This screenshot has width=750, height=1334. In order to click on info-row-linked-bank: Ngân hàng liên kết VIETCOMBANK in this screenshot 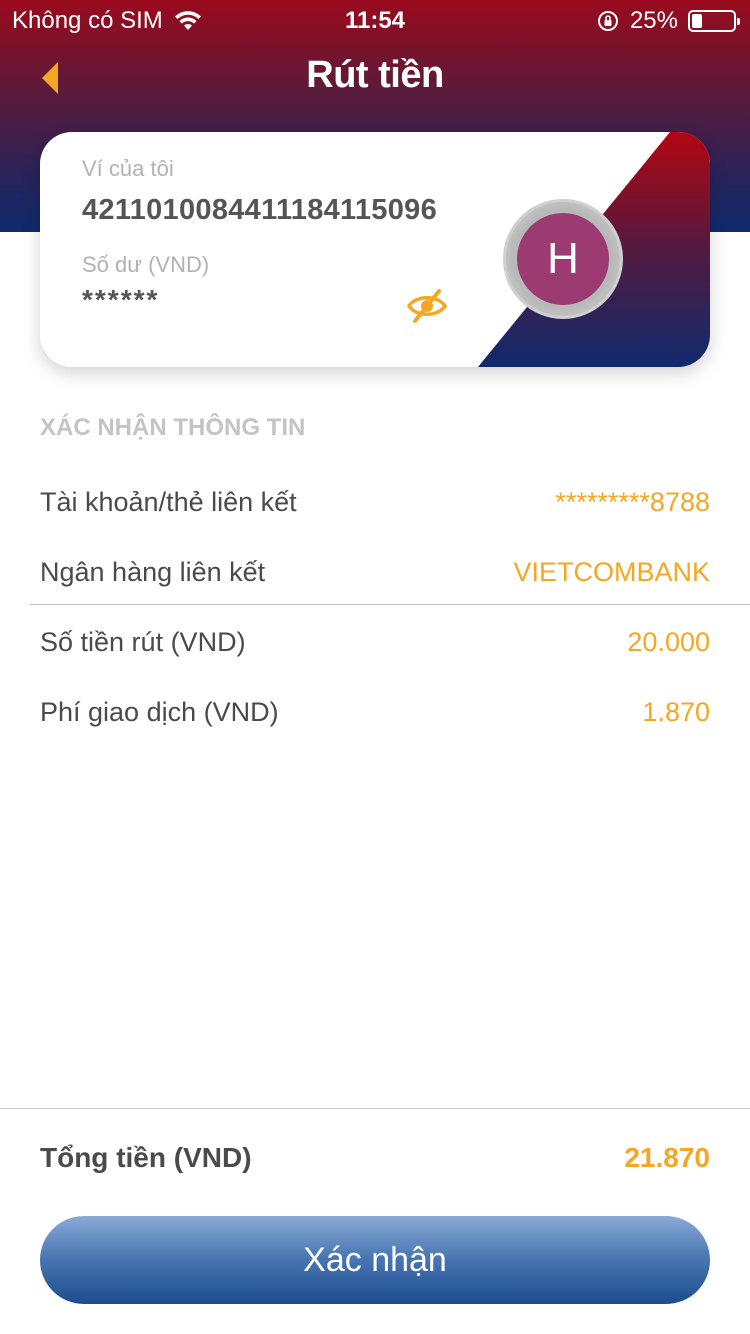, I will do `click(375, 577)`.